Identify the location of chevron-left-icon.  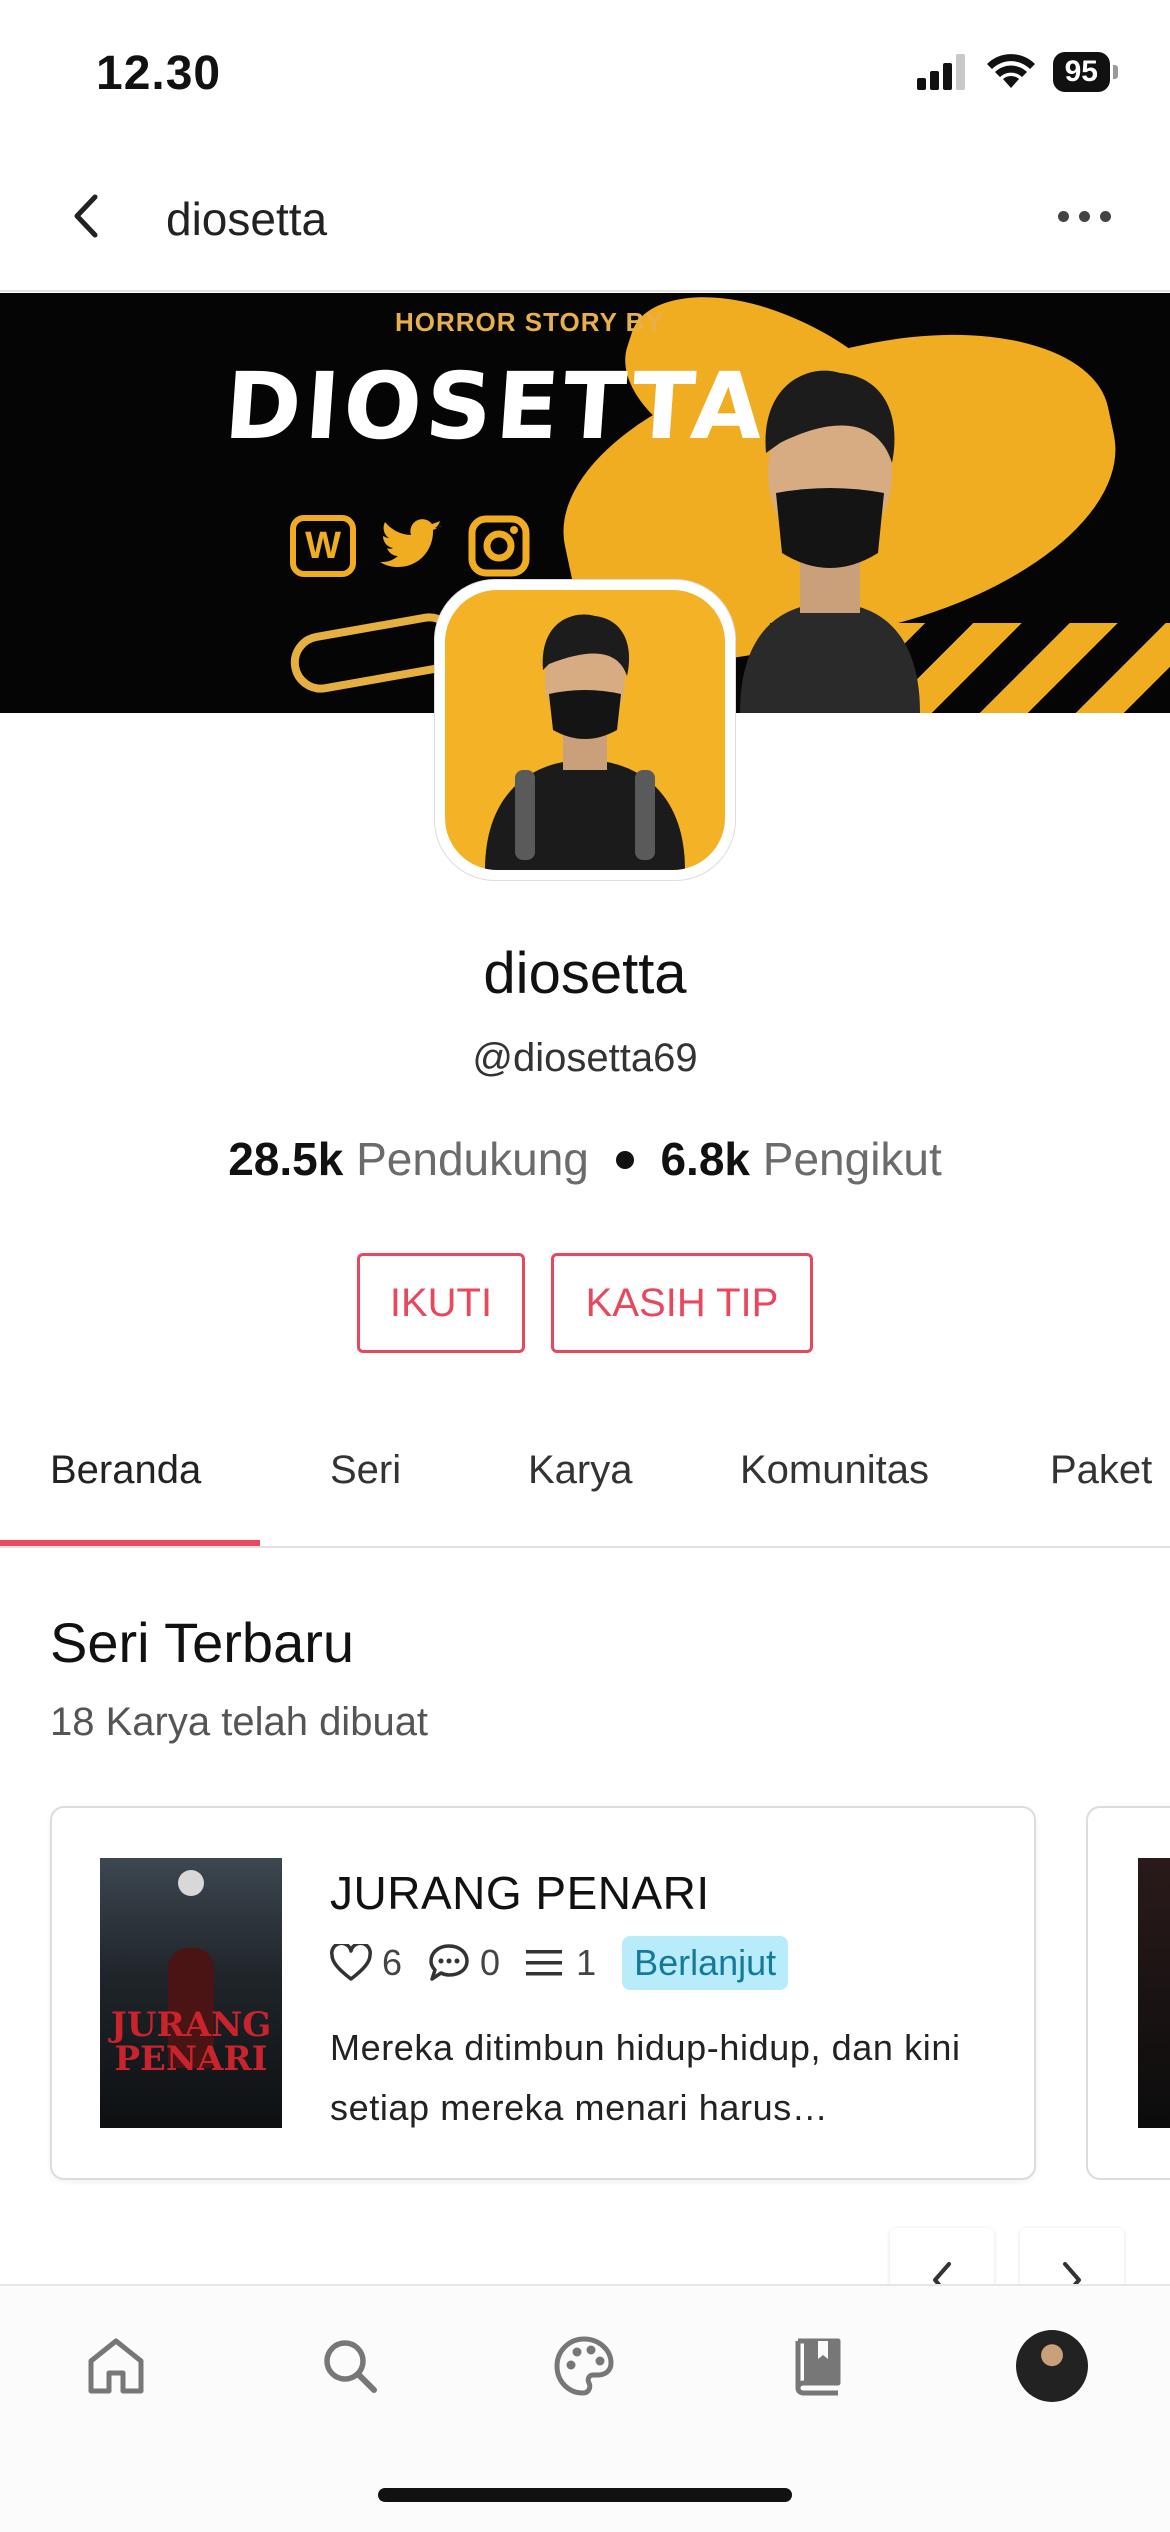
(86, 216).